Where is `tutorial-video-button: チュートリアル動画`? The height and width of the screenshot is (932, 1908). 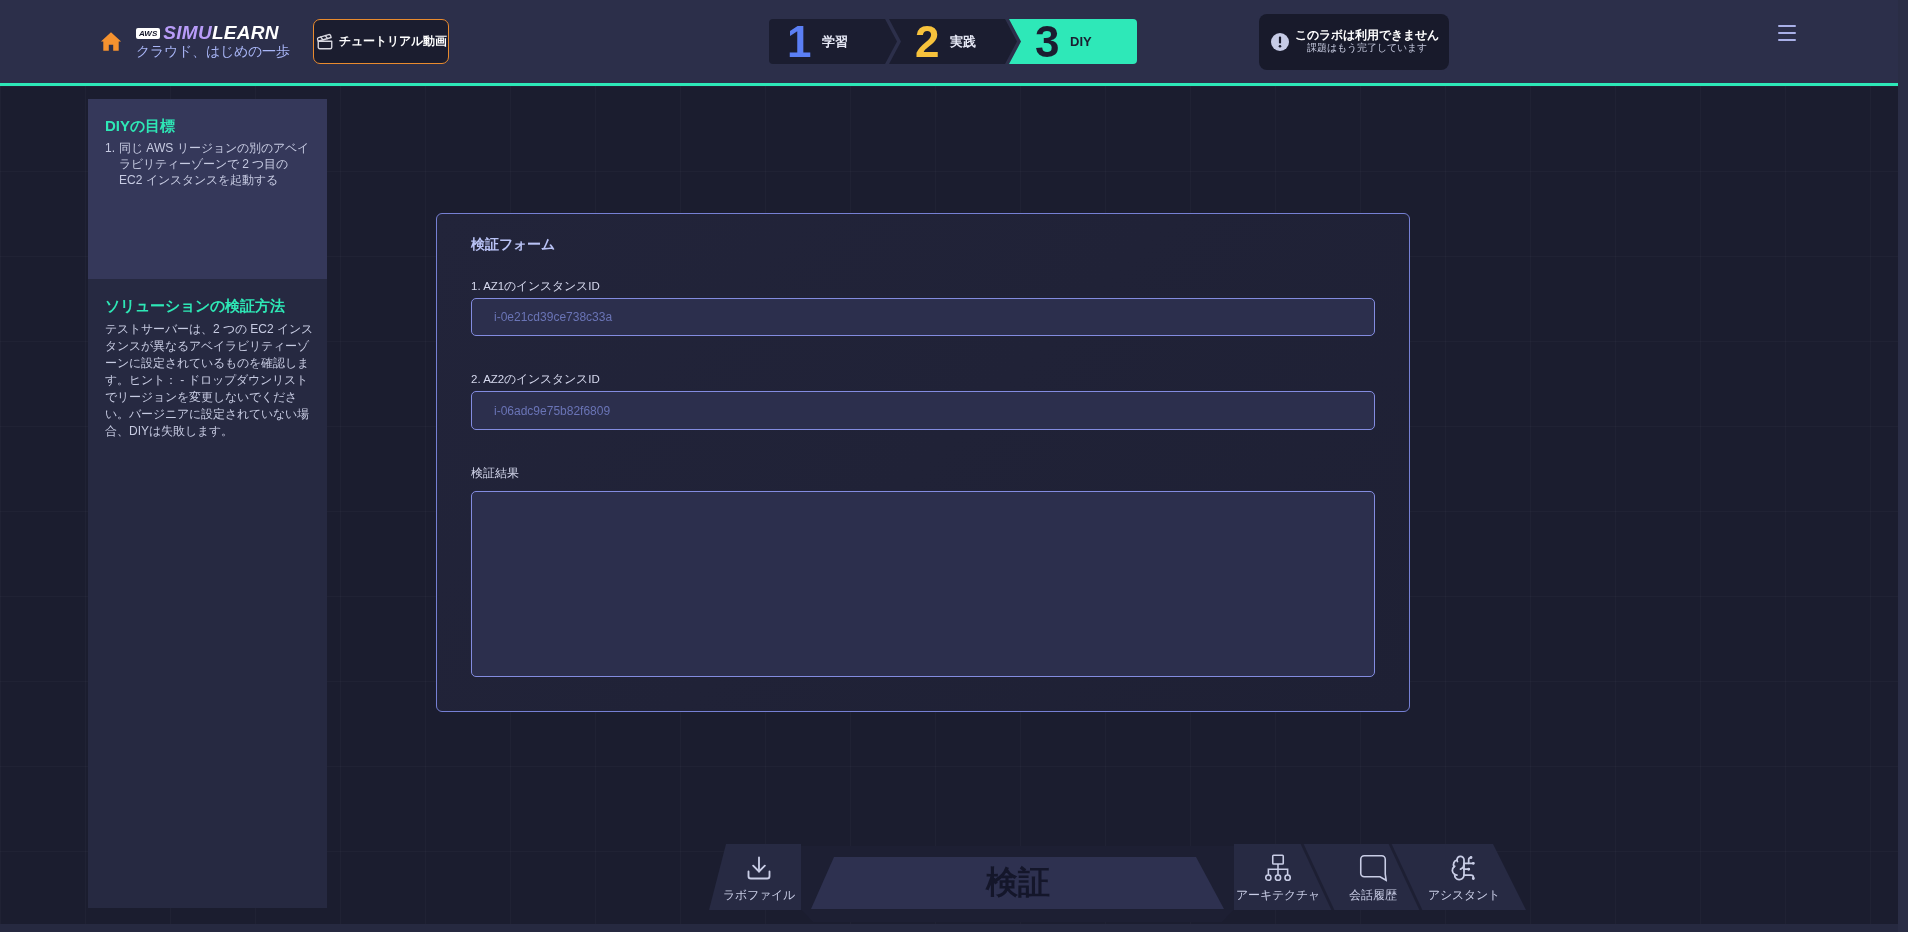 tutorial-video-button: チュートリアル動画 is located at coordinates (381, 41).